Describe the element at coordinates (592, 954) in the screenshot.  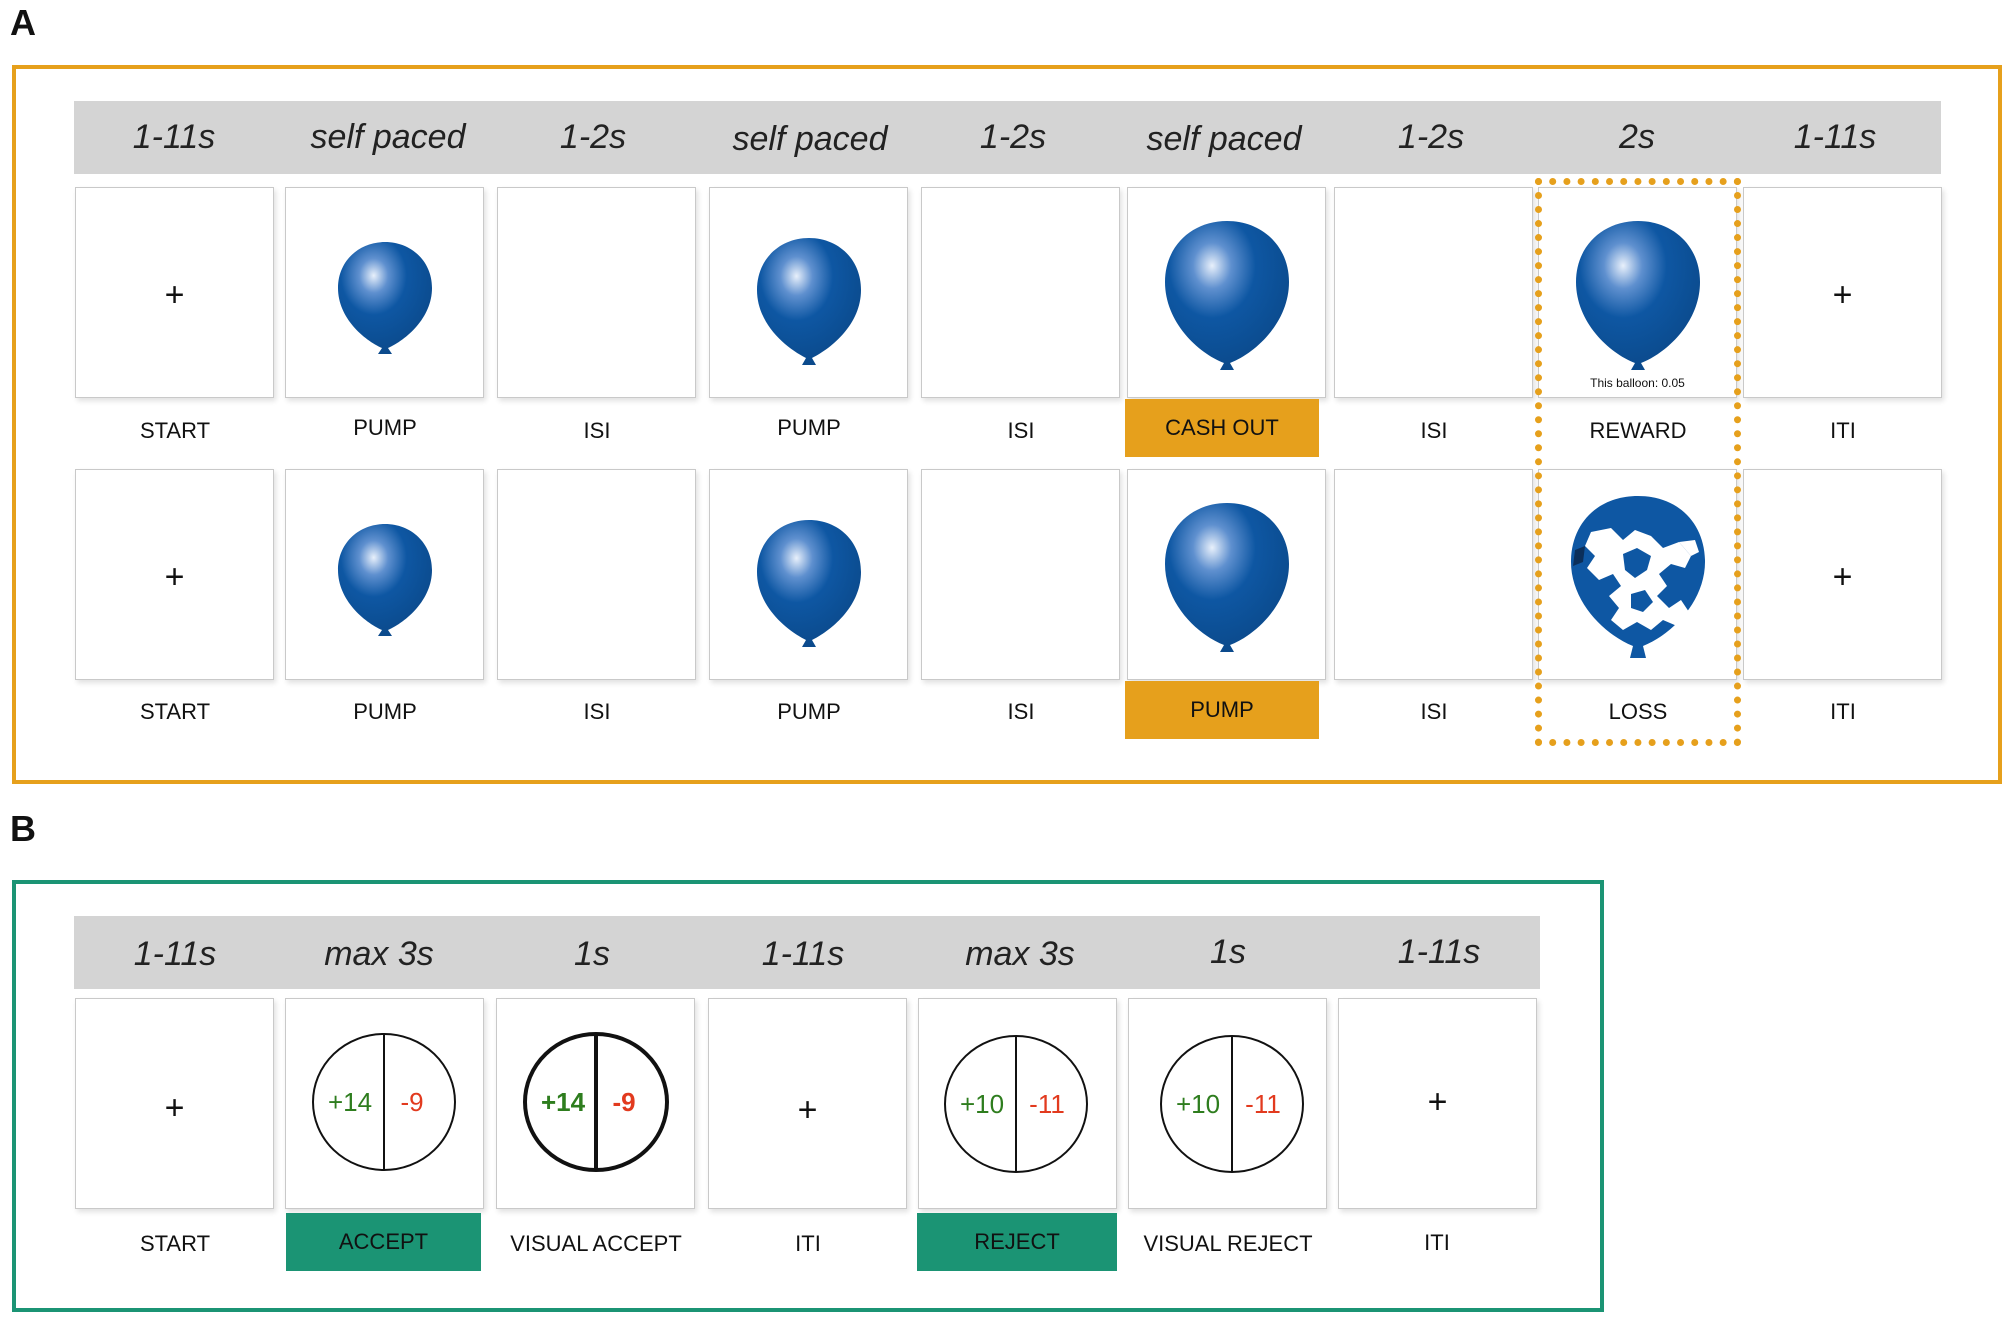
I see `timing-b-3: 1s` at that location.